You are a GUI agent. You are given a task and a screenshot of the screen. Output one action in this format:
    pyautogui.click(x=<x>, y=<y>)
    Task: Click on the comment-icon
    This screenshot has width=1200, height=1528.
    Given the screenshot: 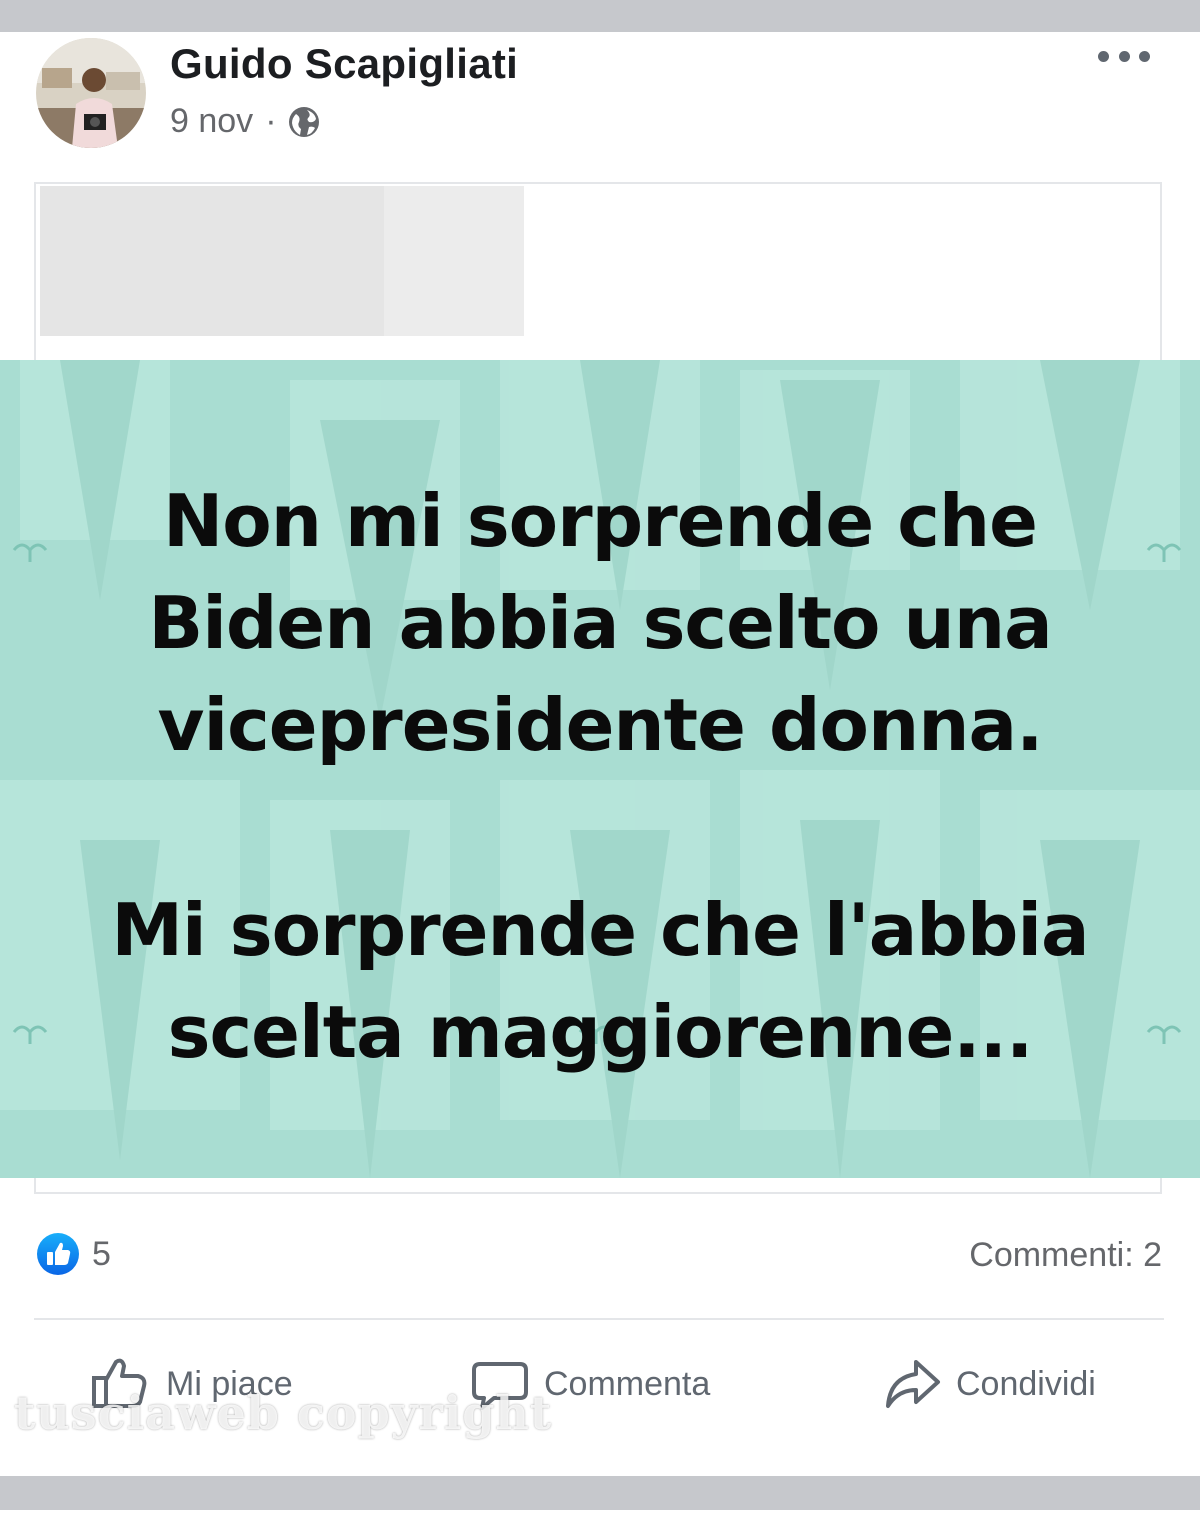 What is the action you would take?
    pyautogui.click(x=500, y=1386)
    